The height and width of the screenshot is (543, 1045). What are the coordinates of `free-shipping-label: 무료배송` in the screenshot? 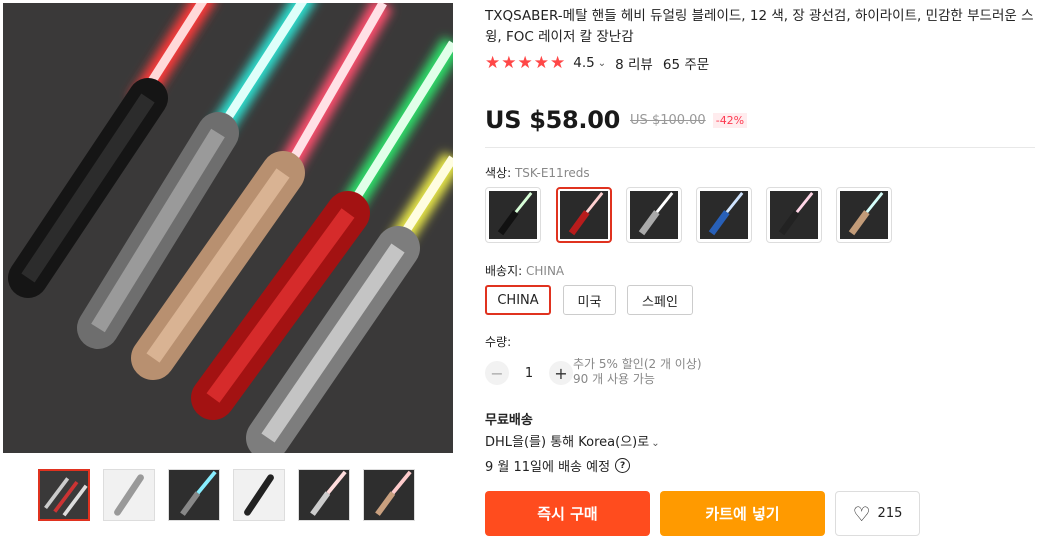 It's located at (509, 420).